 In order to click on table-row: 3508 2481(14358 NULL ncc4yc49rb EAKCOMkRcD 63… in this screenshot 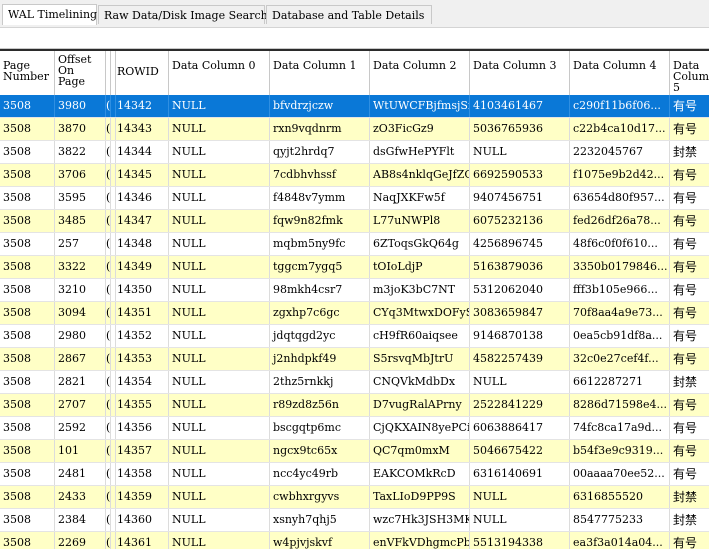, I will do `click(354, 474)`.